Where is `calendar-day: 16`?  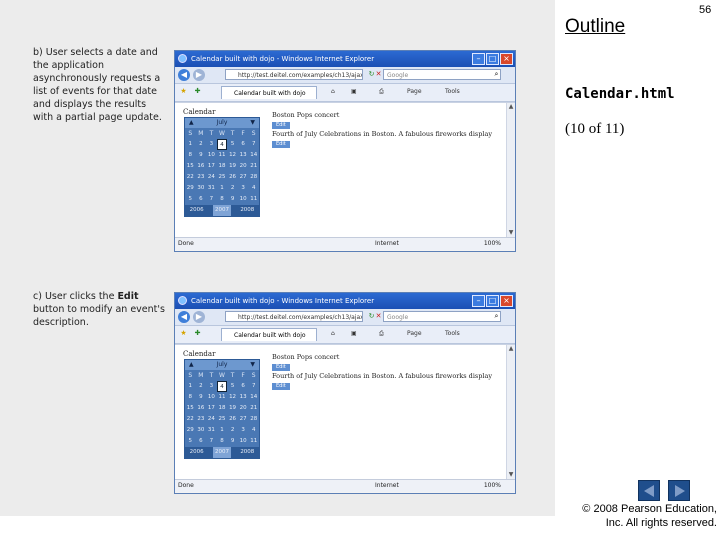 calendar-day: 16 is located at coordinates (201, 166).